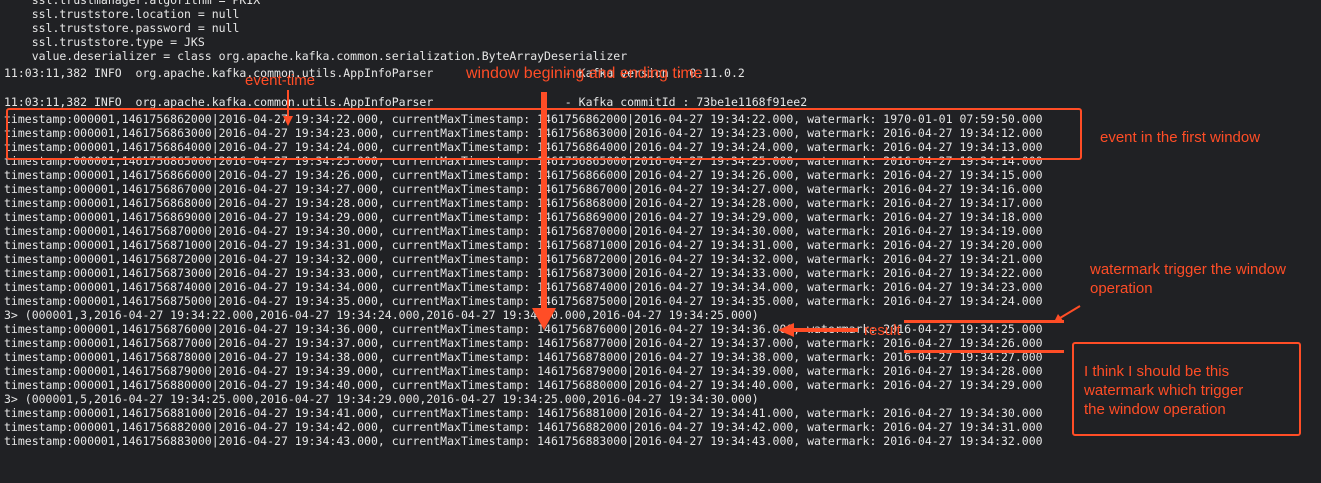 This screenshot has width=1321, height=483. What do you see at coordinates (1155, 409) in the screenshot?
I see `suggestion-label-3: the window operation` at bounding box center [1155, 409].